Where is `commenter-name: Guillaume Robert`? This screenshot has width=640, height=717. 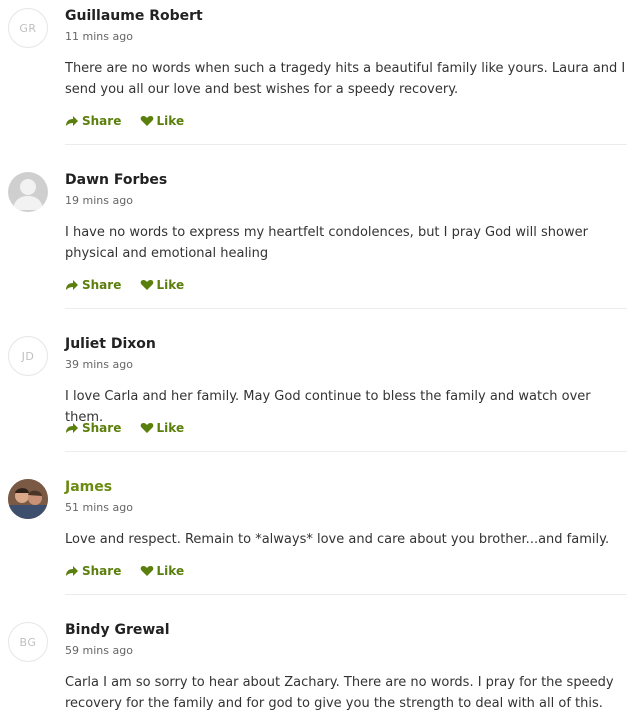
commenter-name: Guillaume Robert is located at coordinates (134, 16).